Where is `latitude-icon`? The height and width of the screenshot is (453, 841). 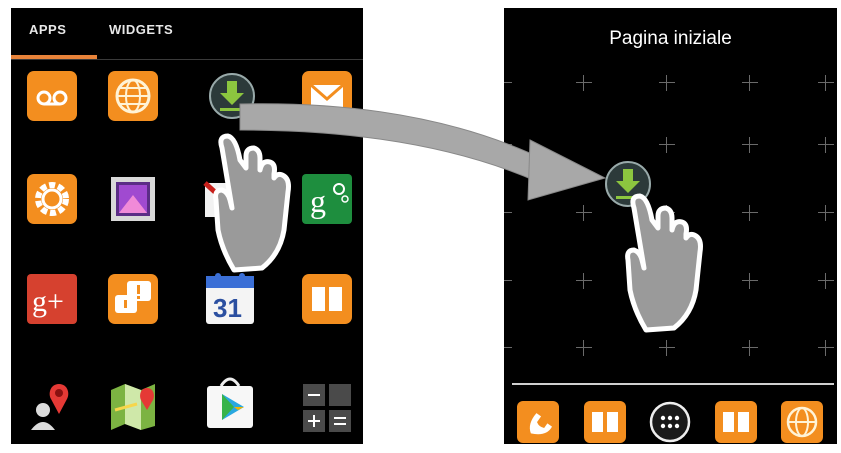
latitude-icon is located at coordinates (50, 407).